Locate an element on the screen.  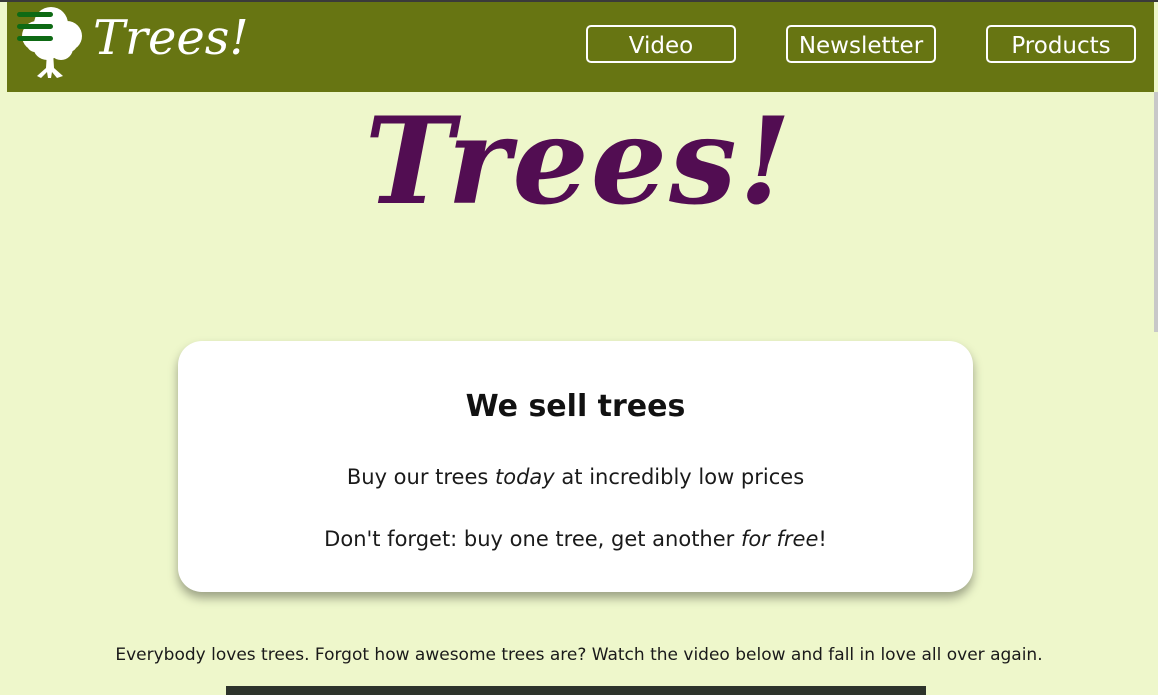
card-title: We sell trees is located at coordinates (575, 406).